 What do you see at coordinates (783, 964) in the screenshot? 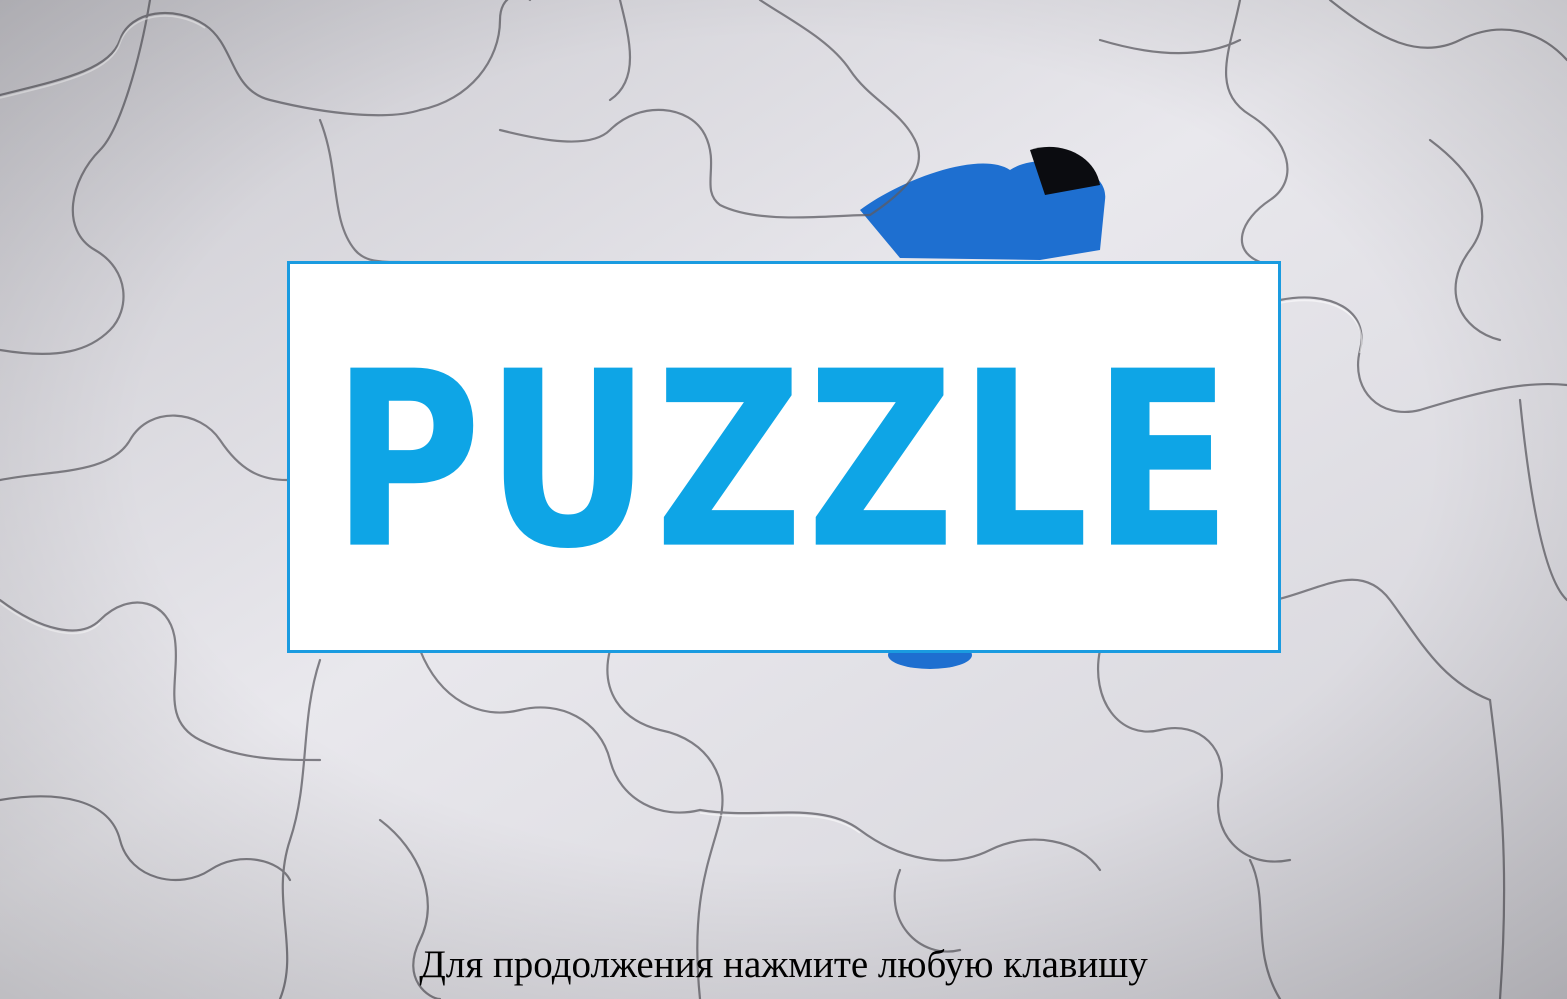
I see `press-any-key-prompt: Для продолжения нажмите любую клавишу` at bounding box center [783, 964].